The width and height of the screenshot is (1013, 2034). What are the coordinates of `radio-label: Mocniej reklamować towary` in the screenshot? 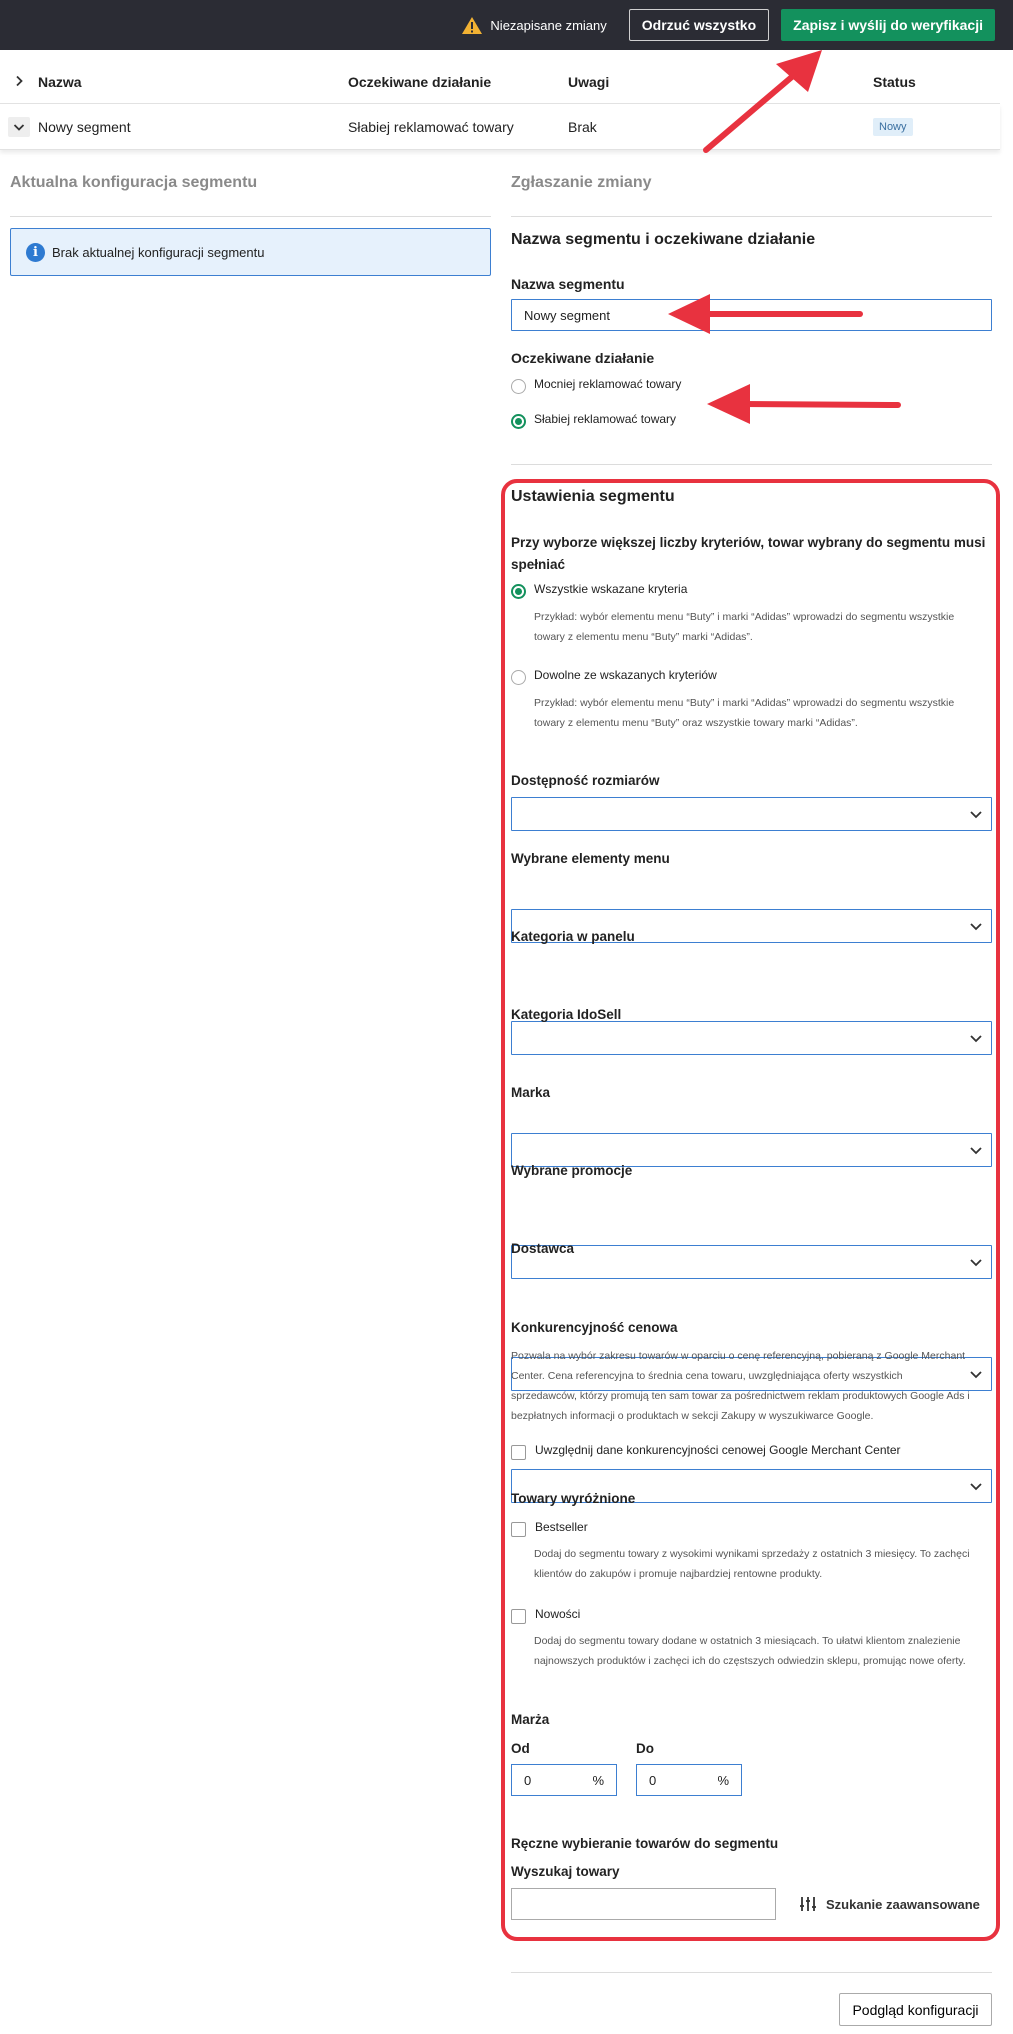 It's located at (608, 384).